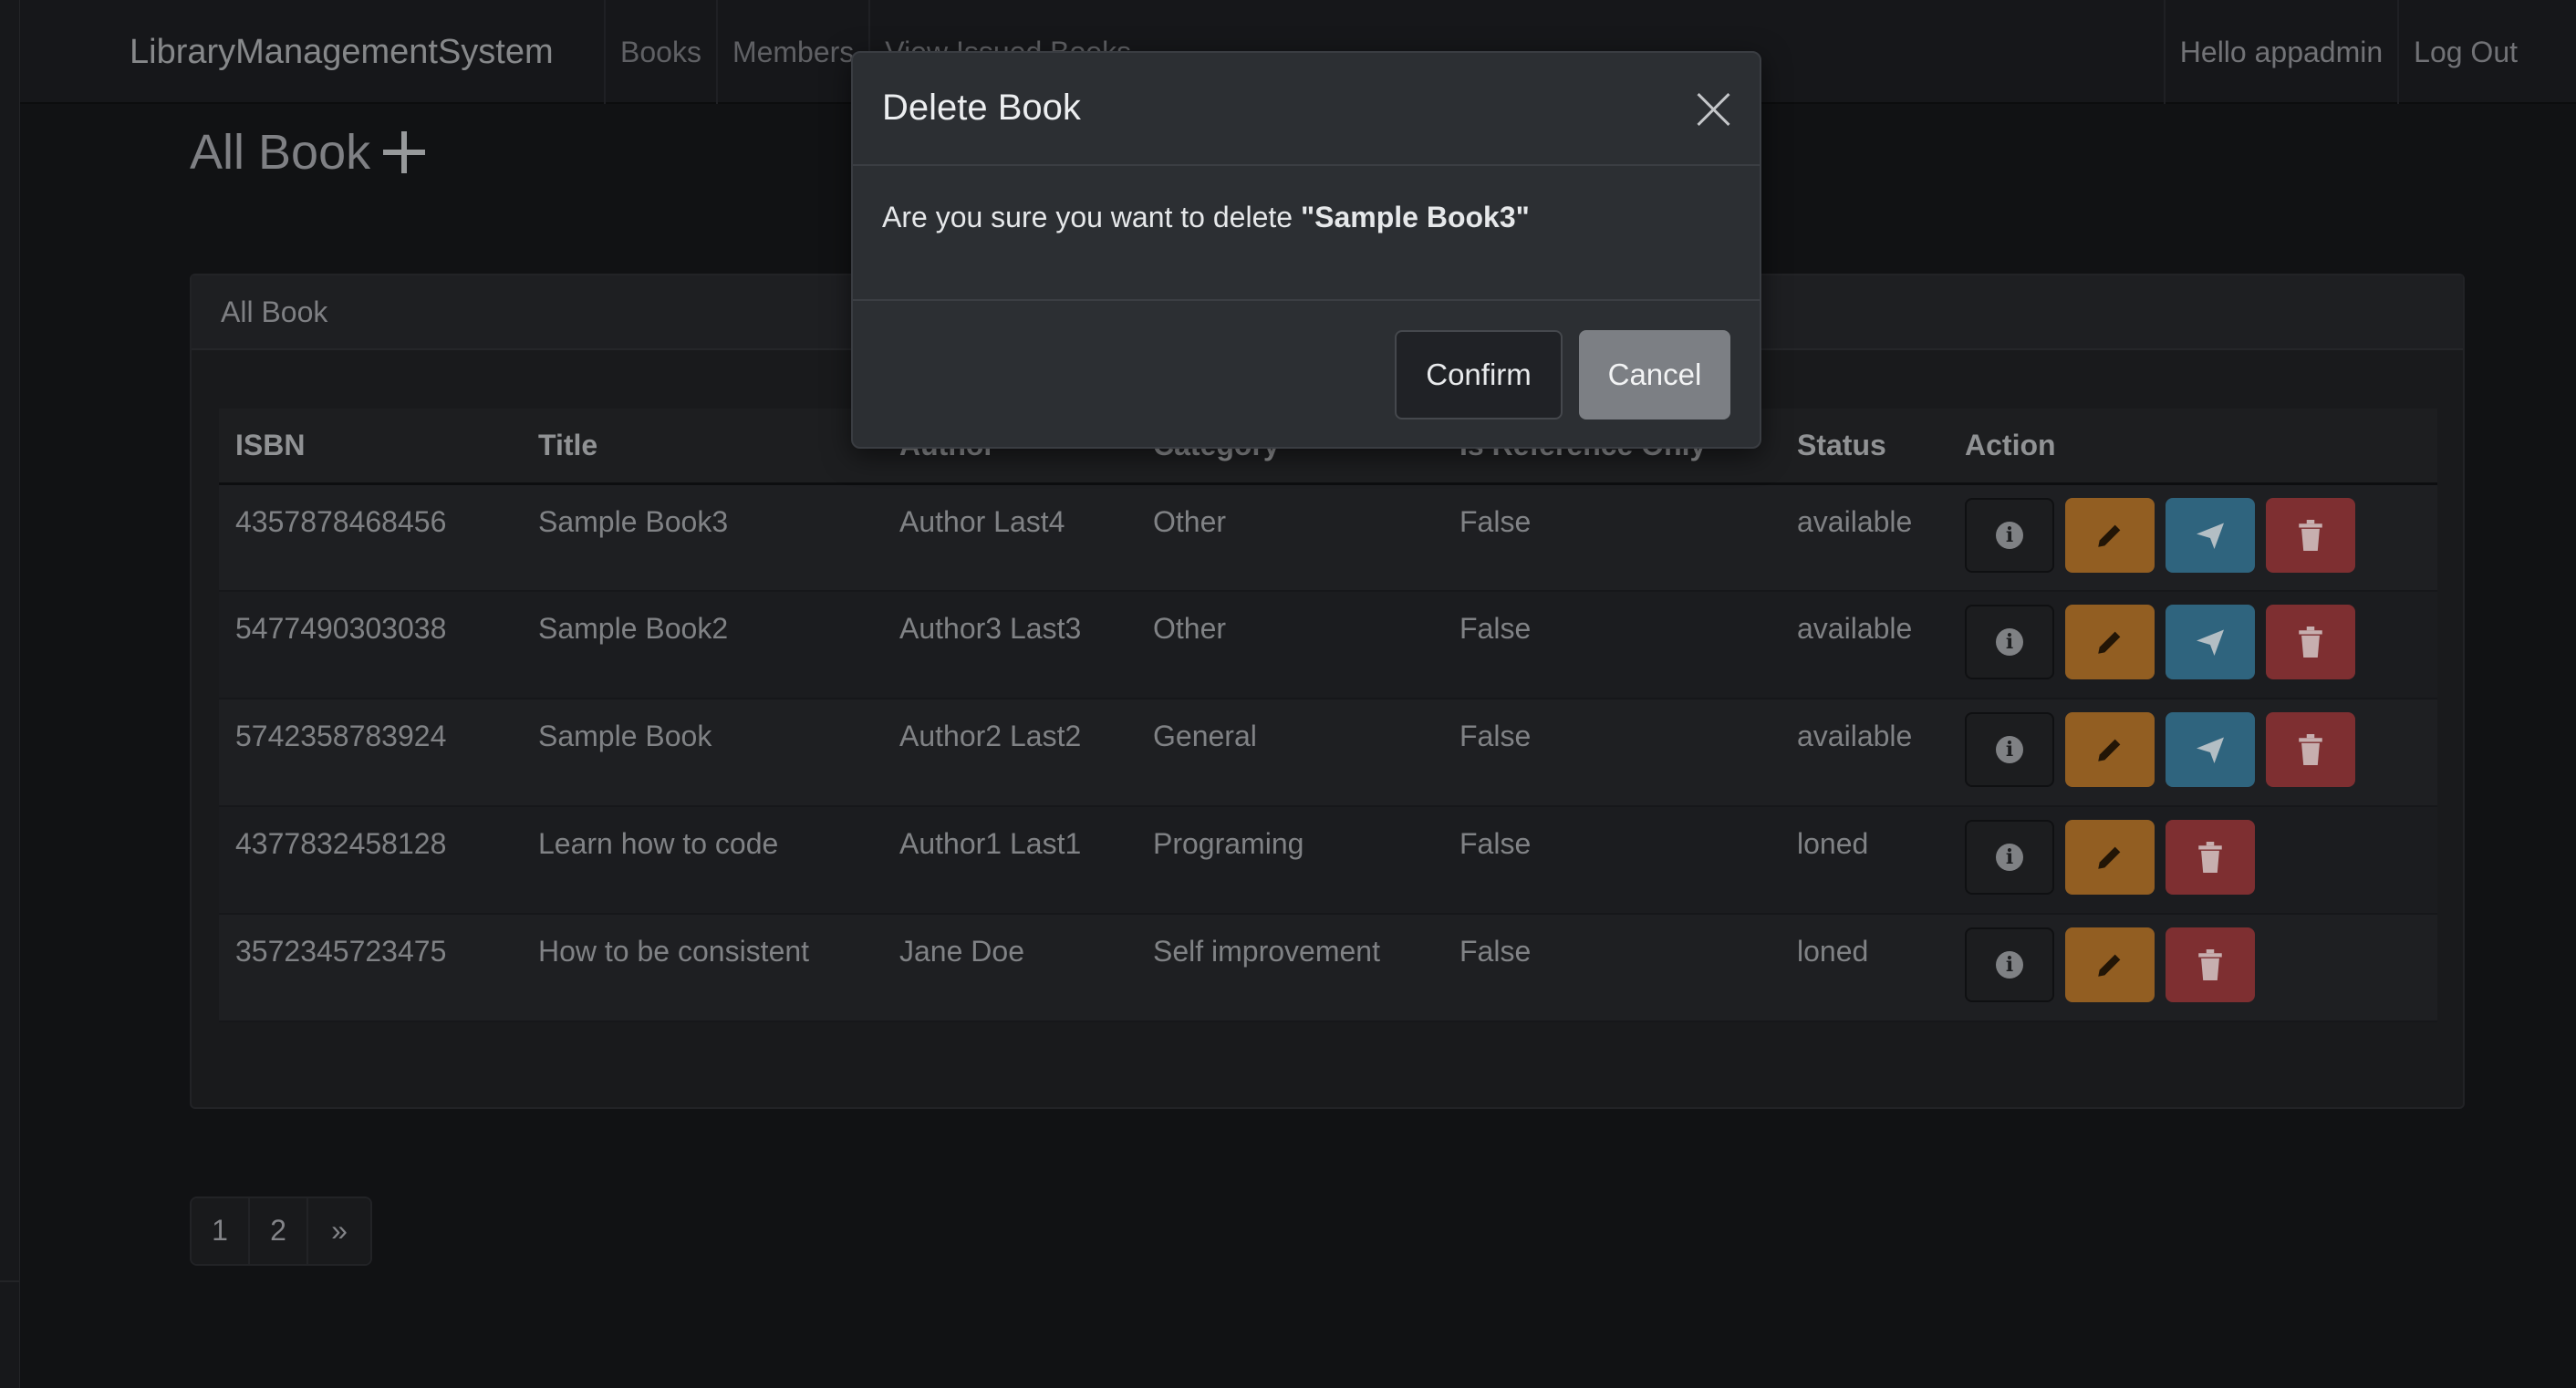 This screenshot has height=1388, width=2576. I want to click on modal-footer: Confirm Cancel, so click(1306, 374).